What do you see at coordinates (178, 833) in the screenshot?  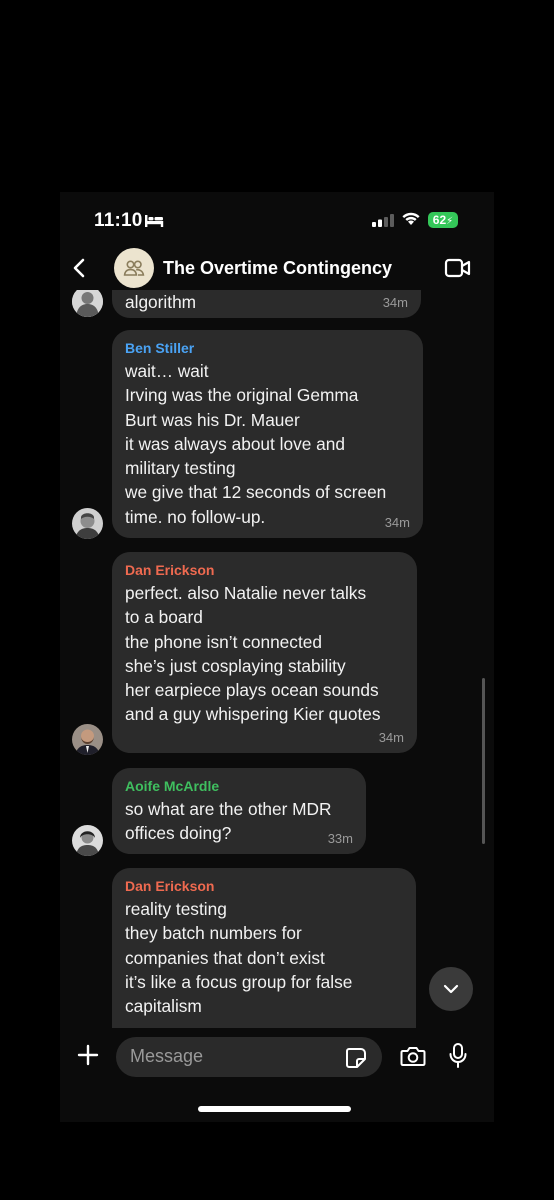 I see `message-line: offices doing?` at bounding box center [178, 833].